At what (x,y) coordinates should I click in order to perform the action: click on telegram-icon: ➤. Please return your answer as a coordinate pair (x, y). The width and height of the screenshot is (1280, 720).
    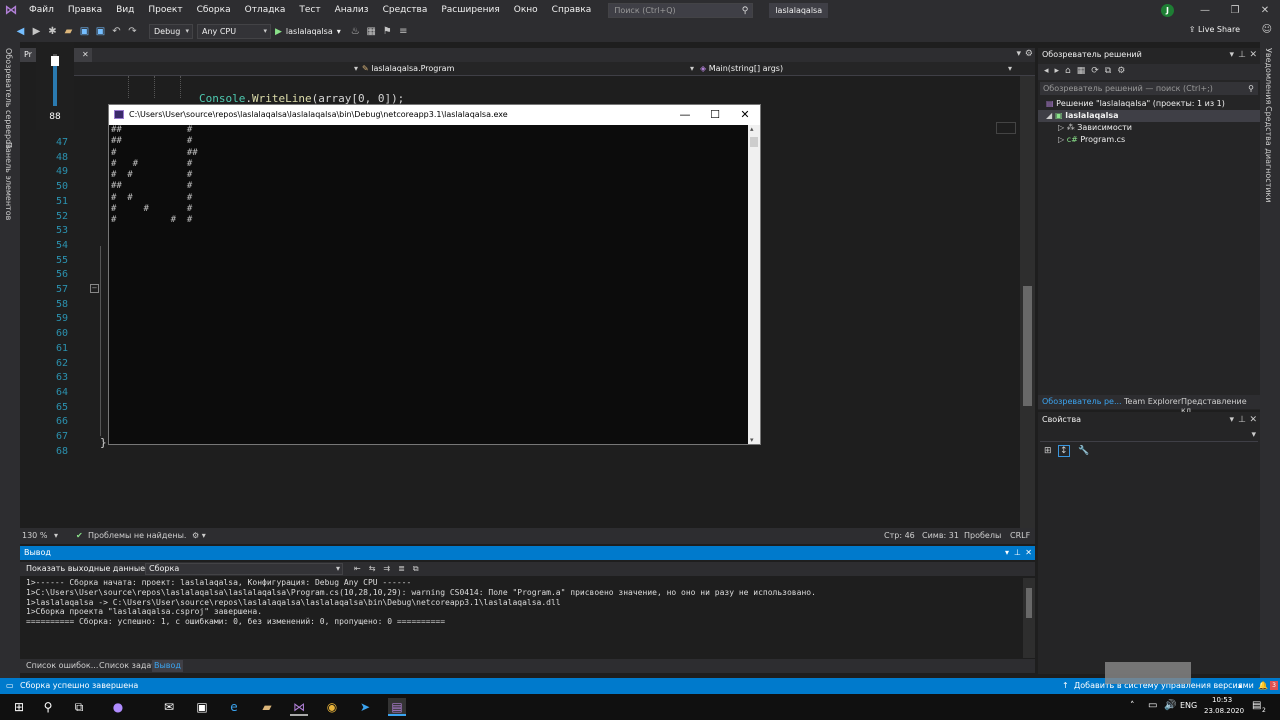
    Looking at the image, I should click on (365, 707).